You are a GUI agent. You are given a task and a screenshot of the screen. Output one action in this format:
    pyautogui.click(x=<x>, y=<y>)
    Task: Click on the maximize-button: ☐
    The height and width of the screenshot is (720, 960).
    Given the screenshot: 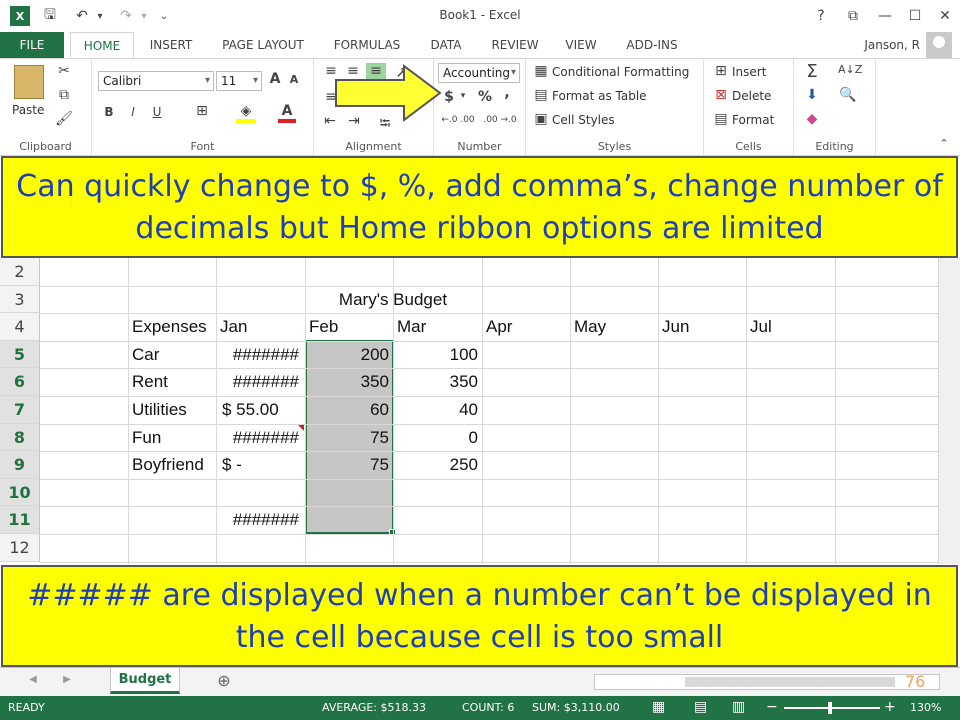 What is the action you would take?
    pyautogui.click(x=915, y=16)
    